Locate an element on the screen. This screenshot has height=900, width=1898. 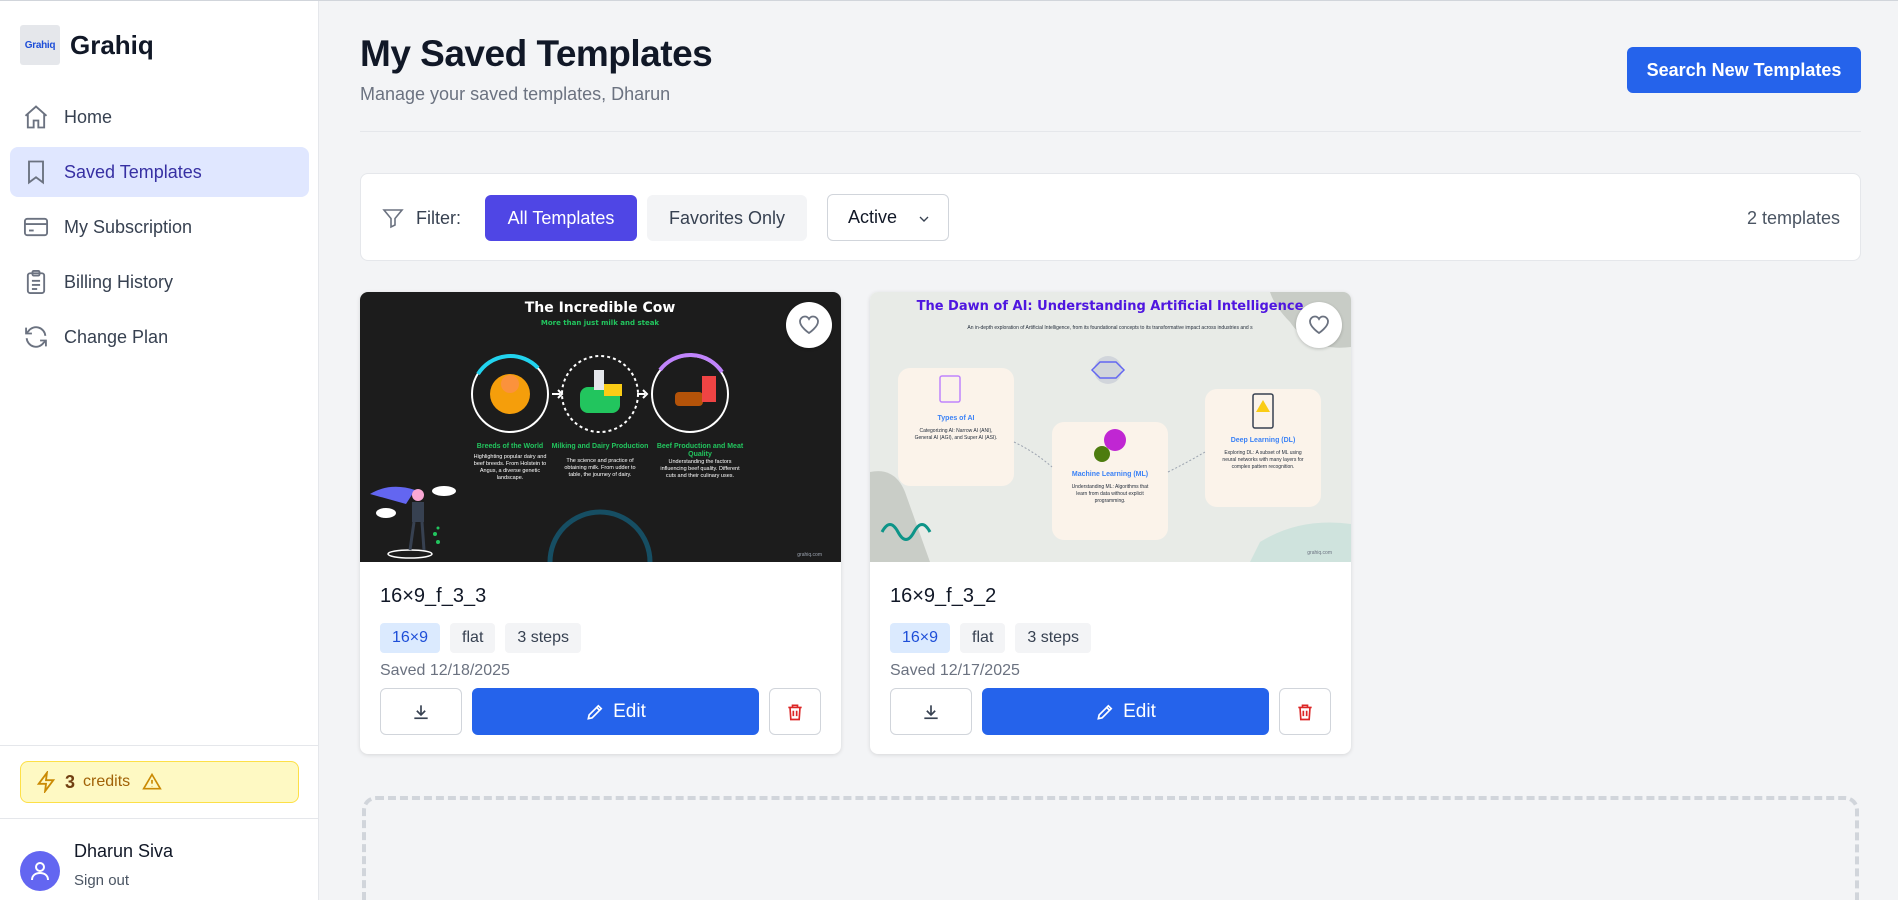
sign-out-link: Sign out is located at coordinates (123, 880).